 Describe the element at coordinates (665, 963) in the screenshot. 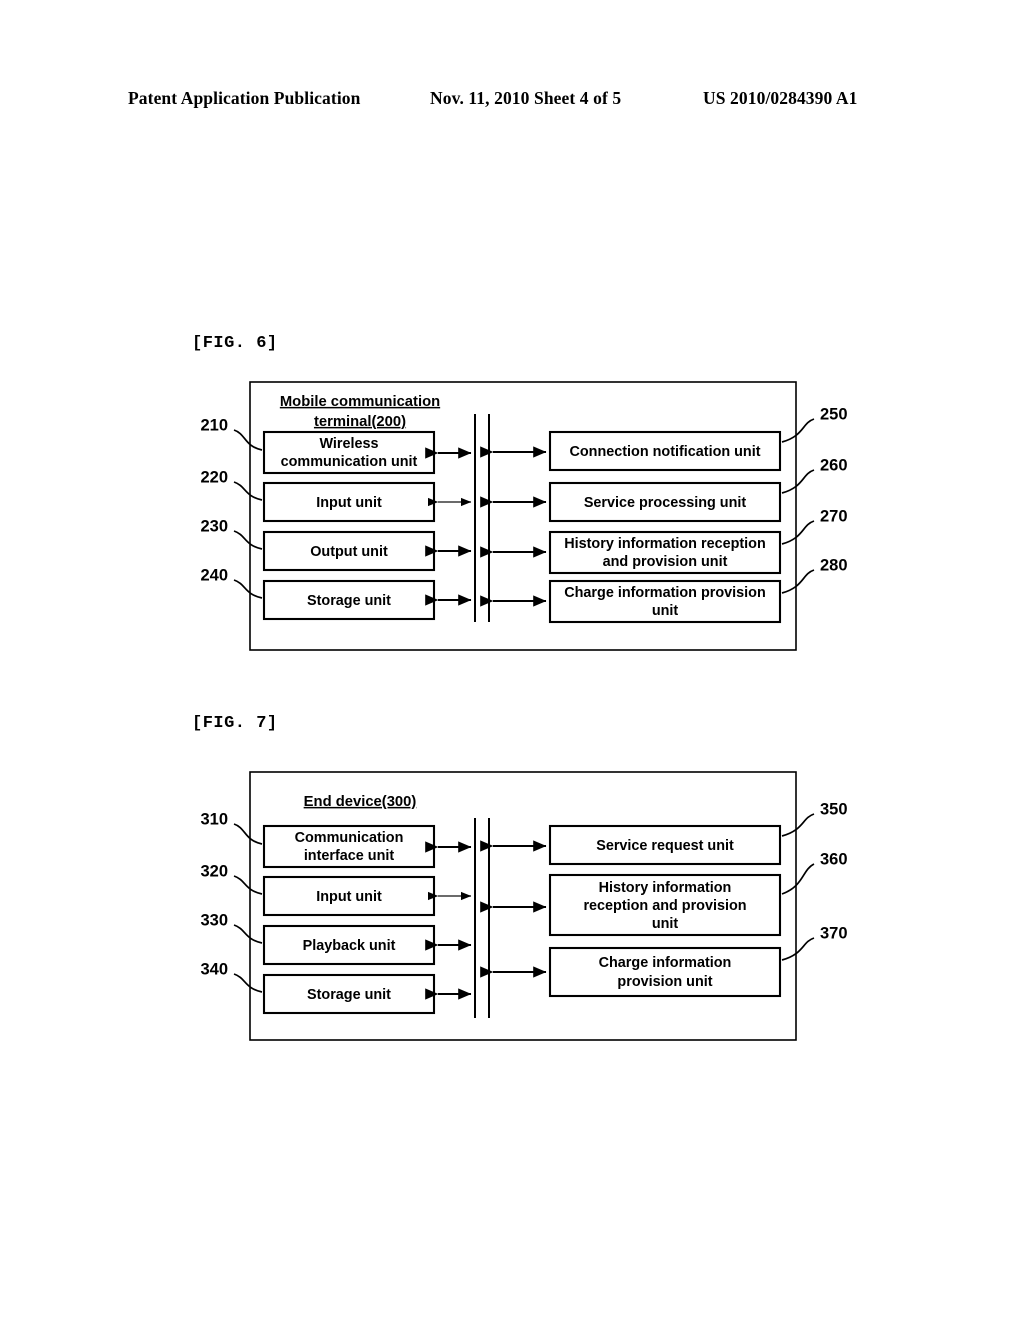

I see `unit-box-370-label-line-1: Charge information` at that location.